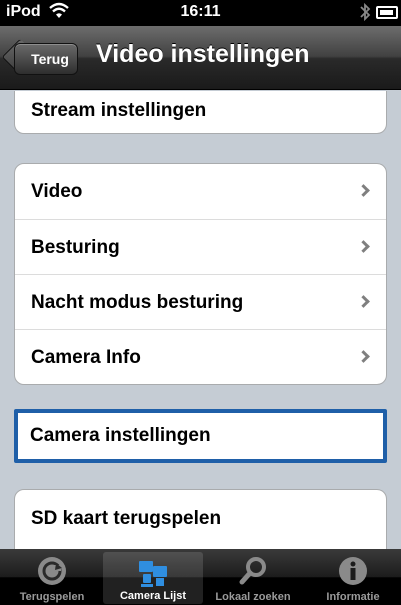 Image resolution: width=401 pixels, height=605 pixels. What do you see at coordinates (86, 357) in the screenshot?
I see `list-item-label: Camera Info` at bounding box center [86, 357].